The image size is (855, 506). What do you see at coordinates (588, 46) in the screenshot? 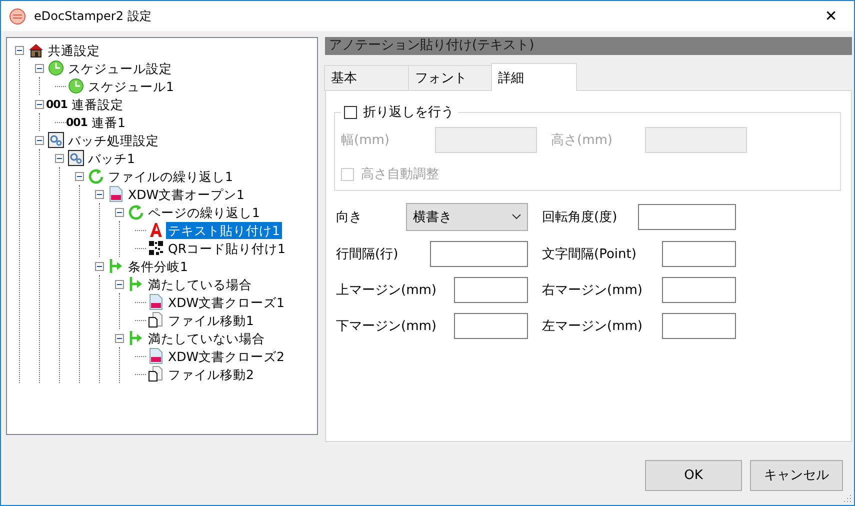
I see `panel-header: アノテーション貼り付け(テキスト)` at bounding box center [588, 46].